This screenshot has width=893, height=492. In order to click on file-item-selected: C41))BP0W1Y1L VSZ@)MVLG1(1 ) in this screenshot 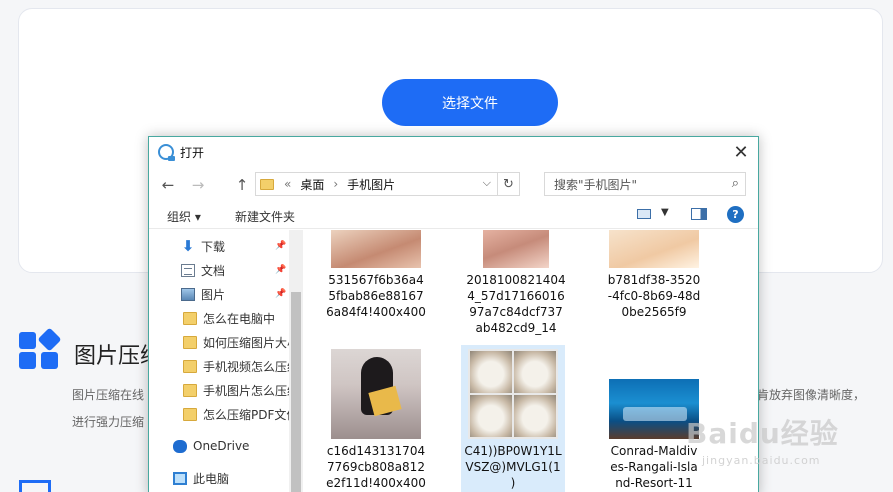, I will do `click(513, 418)`.